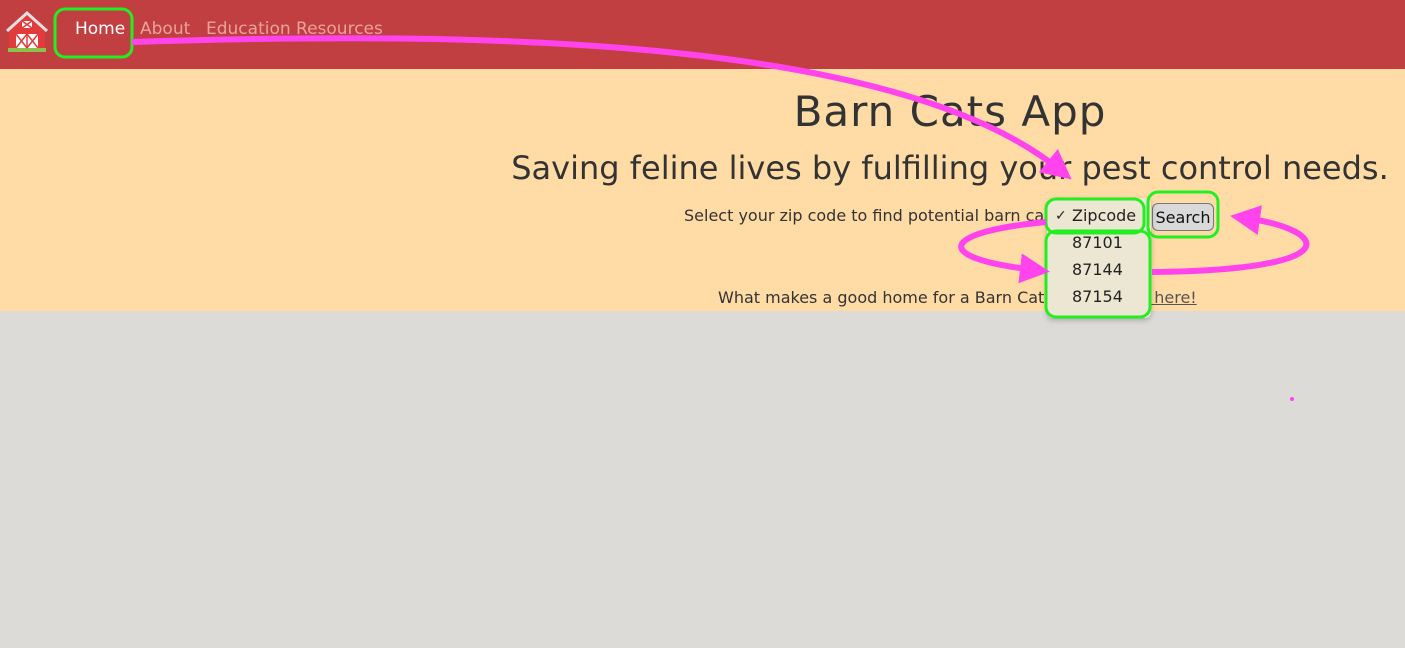 This screenshot has width=1405, height=648. What do you see at coordinates (885, 297) in the screenshot?
I see `good-home-question: What makes a good home for a Barn Cat?` at bounding box center [885, 297].